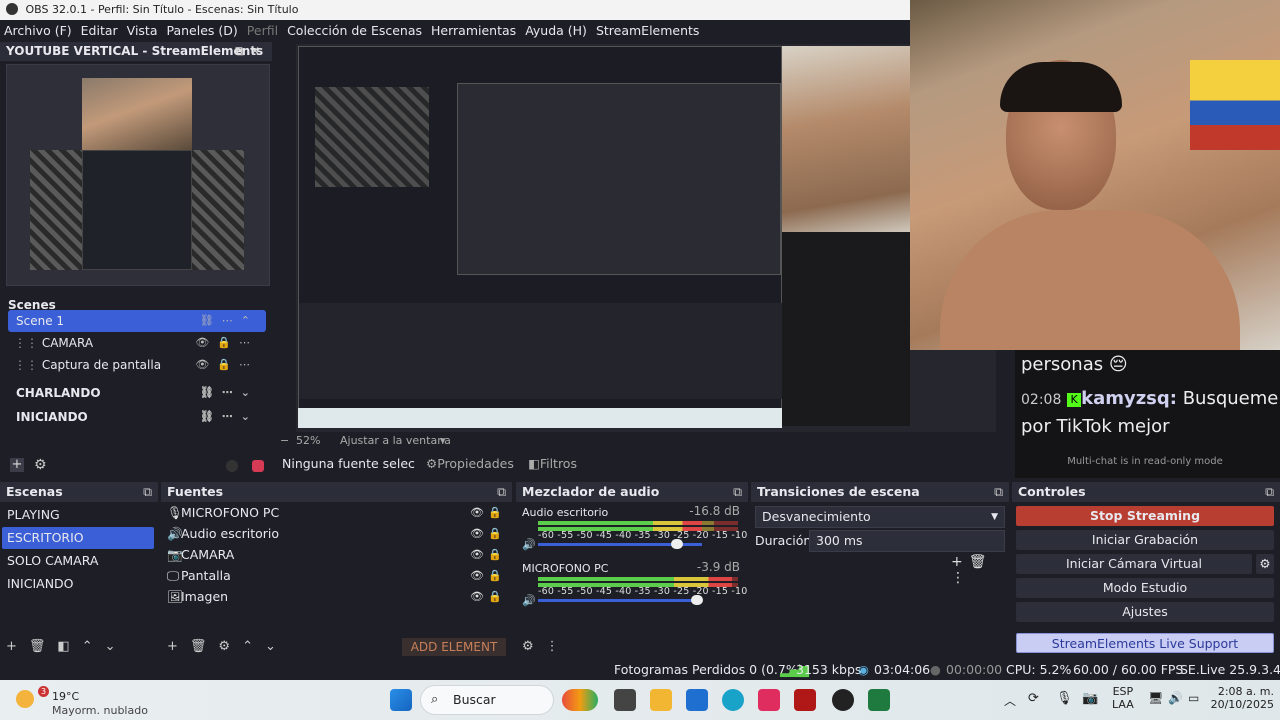 This screenshot has height=720, width=1280. Describe the element at coordinates (697, 700) in the screenshot. I see `store-icon` at that location.